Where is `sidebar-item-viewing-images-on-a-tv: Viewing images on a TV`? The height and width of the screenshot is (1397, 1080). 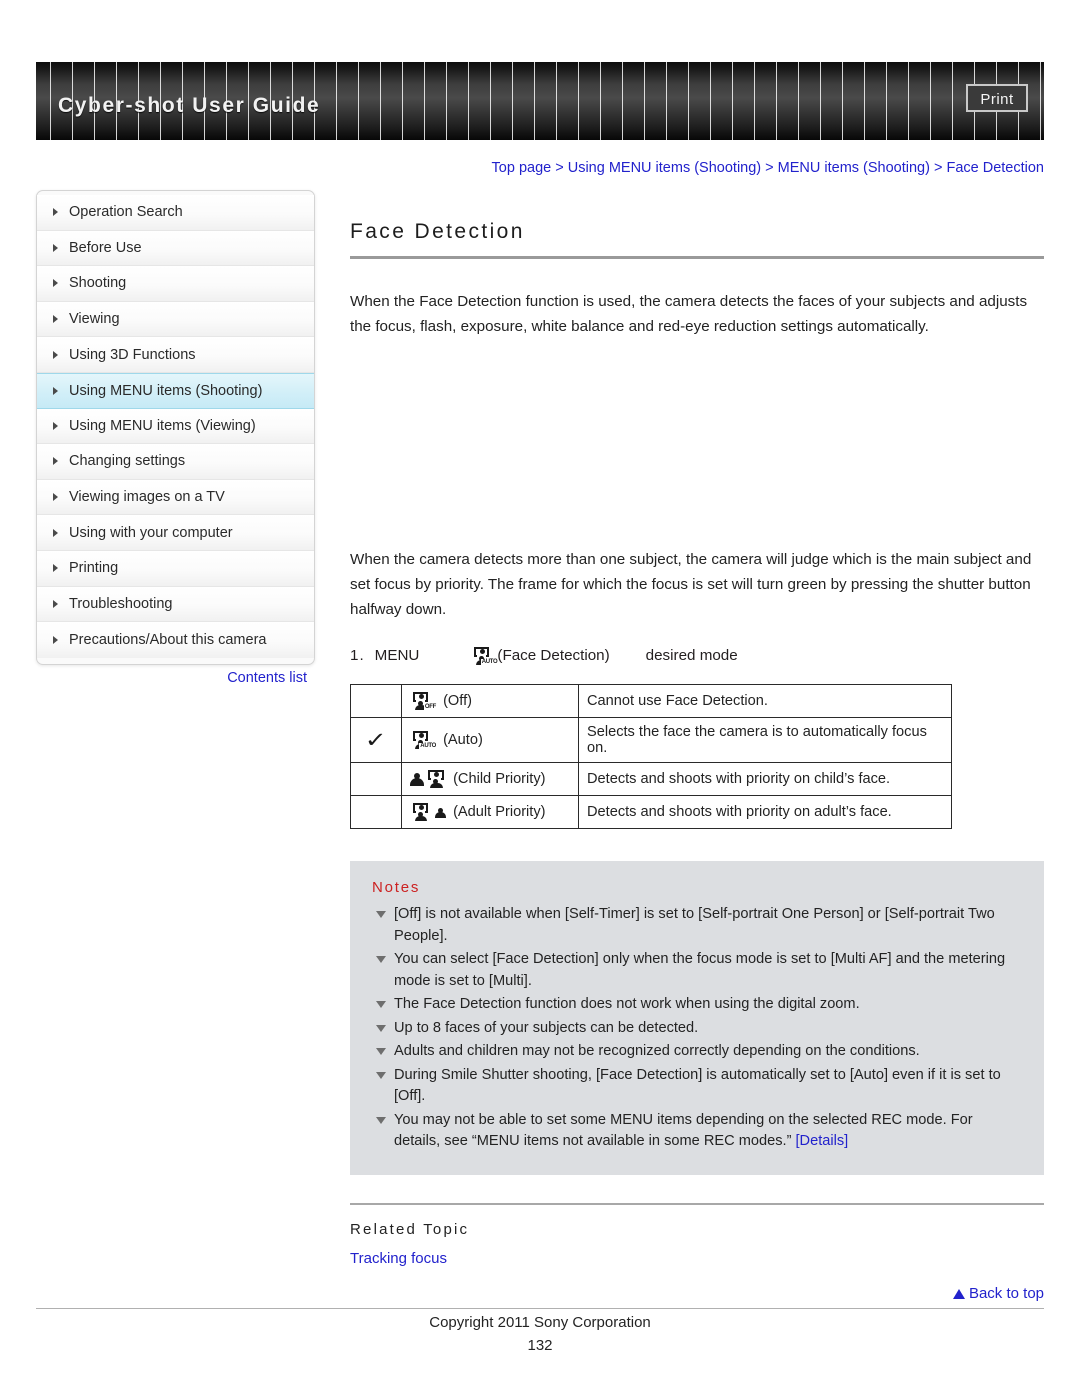
sidebar-item-viewing-images-on-a-tv: Viewing images on a TV is located at coordinates (175, 497).